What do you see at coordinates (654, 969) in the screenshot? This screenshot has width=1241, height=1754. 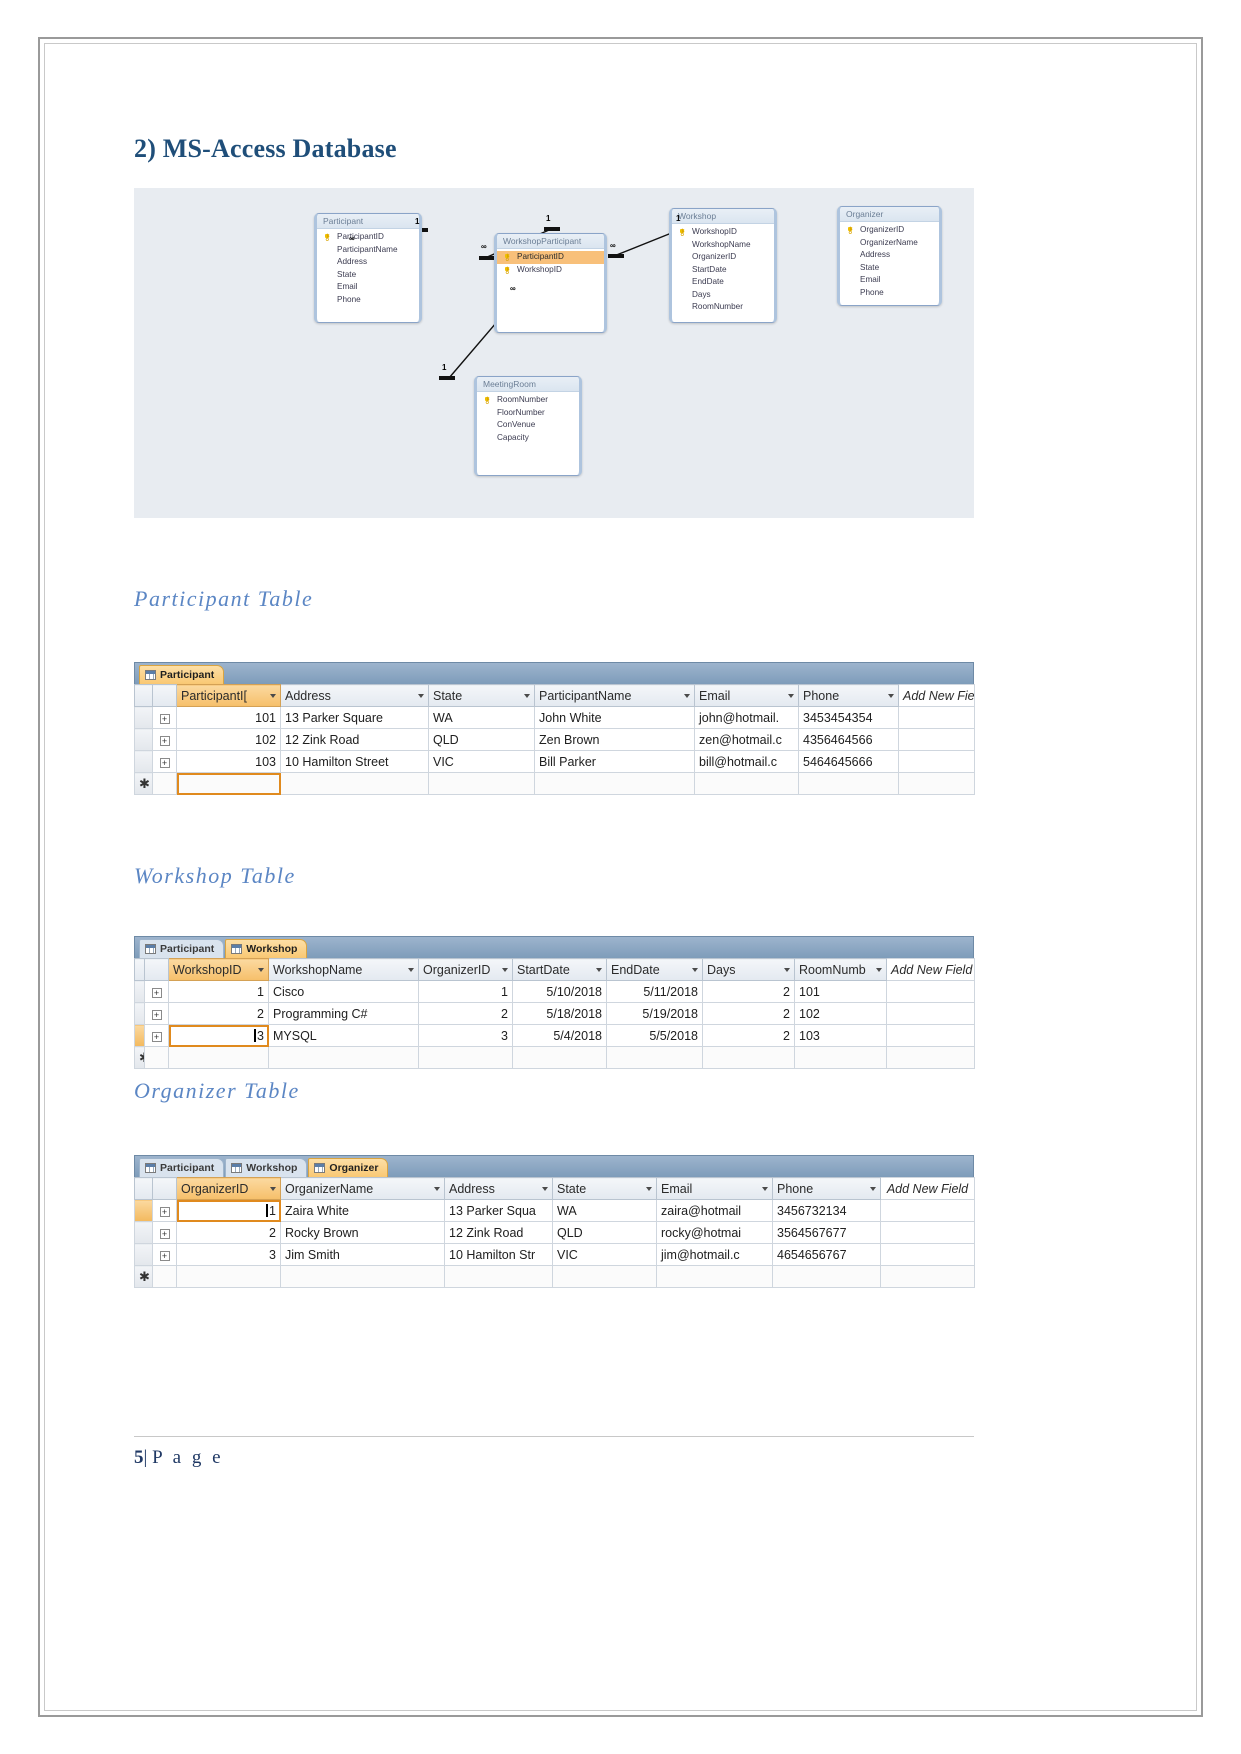 I see `column-header-enddate: EndDate` at bounding box center [654, 969].